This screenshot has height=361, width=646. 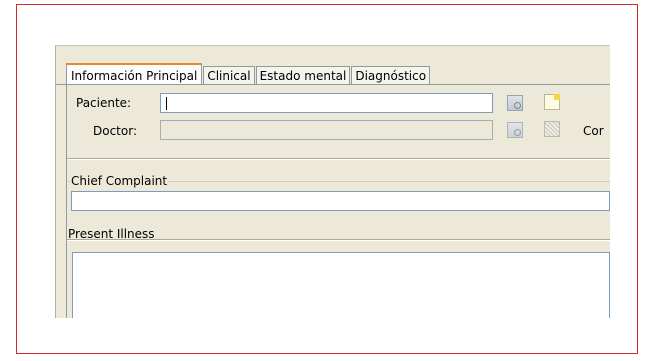 I want to click on new-note-icon, so click(x=552, y=102).